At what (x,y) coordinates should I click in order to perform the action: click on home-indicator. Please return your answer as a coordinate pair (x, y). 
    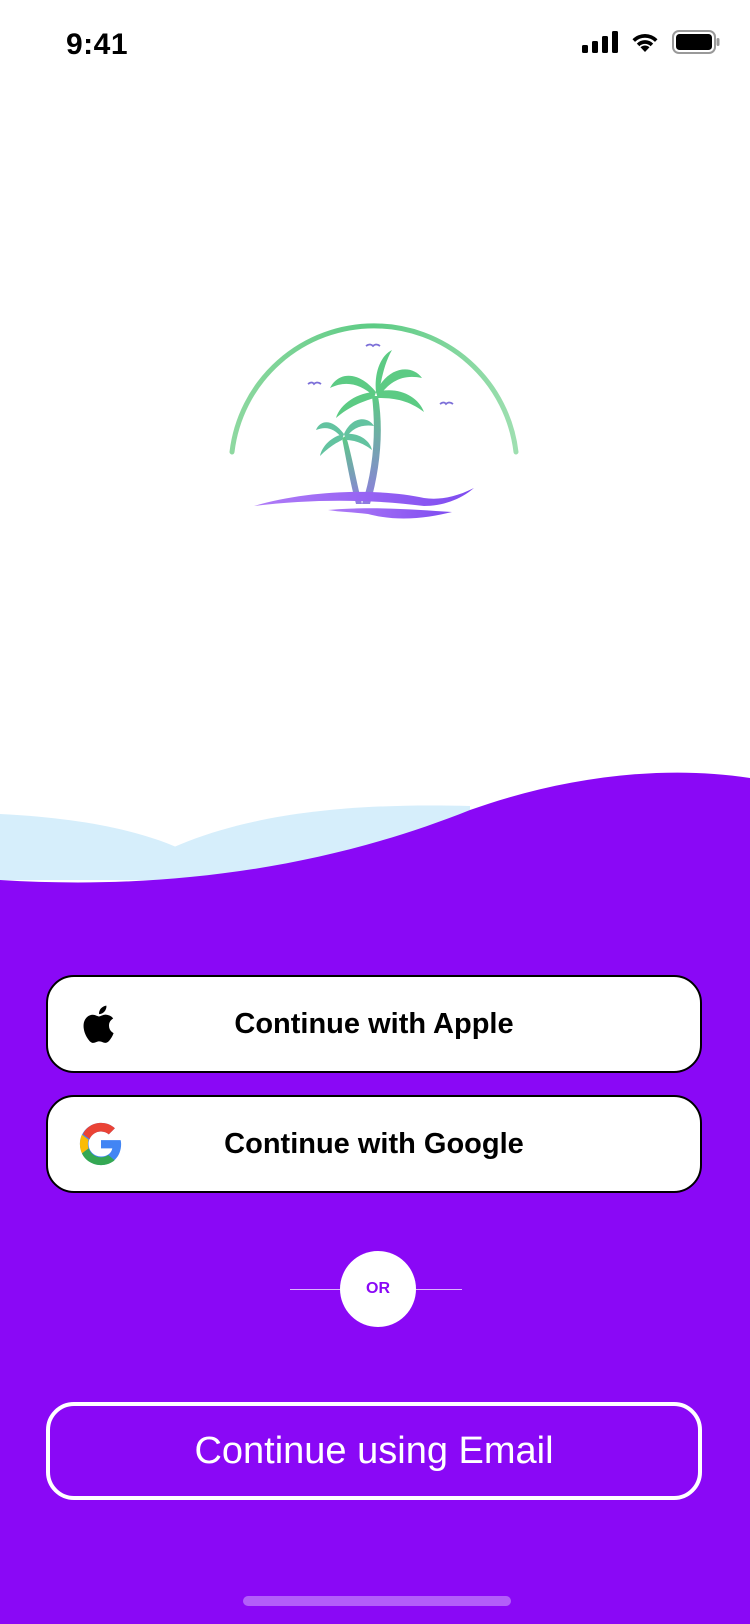
    Looking at the image, I should click on (377, 1601).